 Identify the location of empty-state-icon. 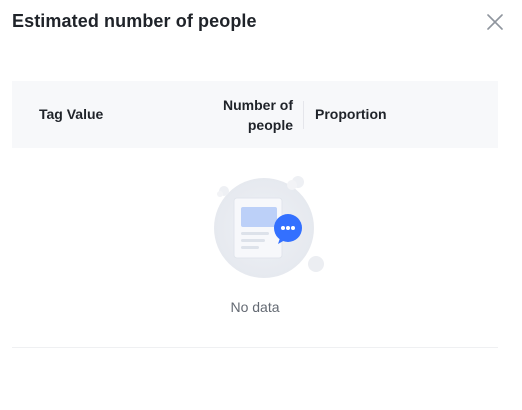
(269, 227).